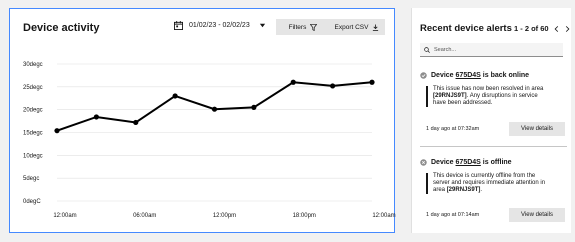 The width and height of the screenshot is (575, 242). I want to click on message-text: This issue has now been resolved in area, so click(488, 89).